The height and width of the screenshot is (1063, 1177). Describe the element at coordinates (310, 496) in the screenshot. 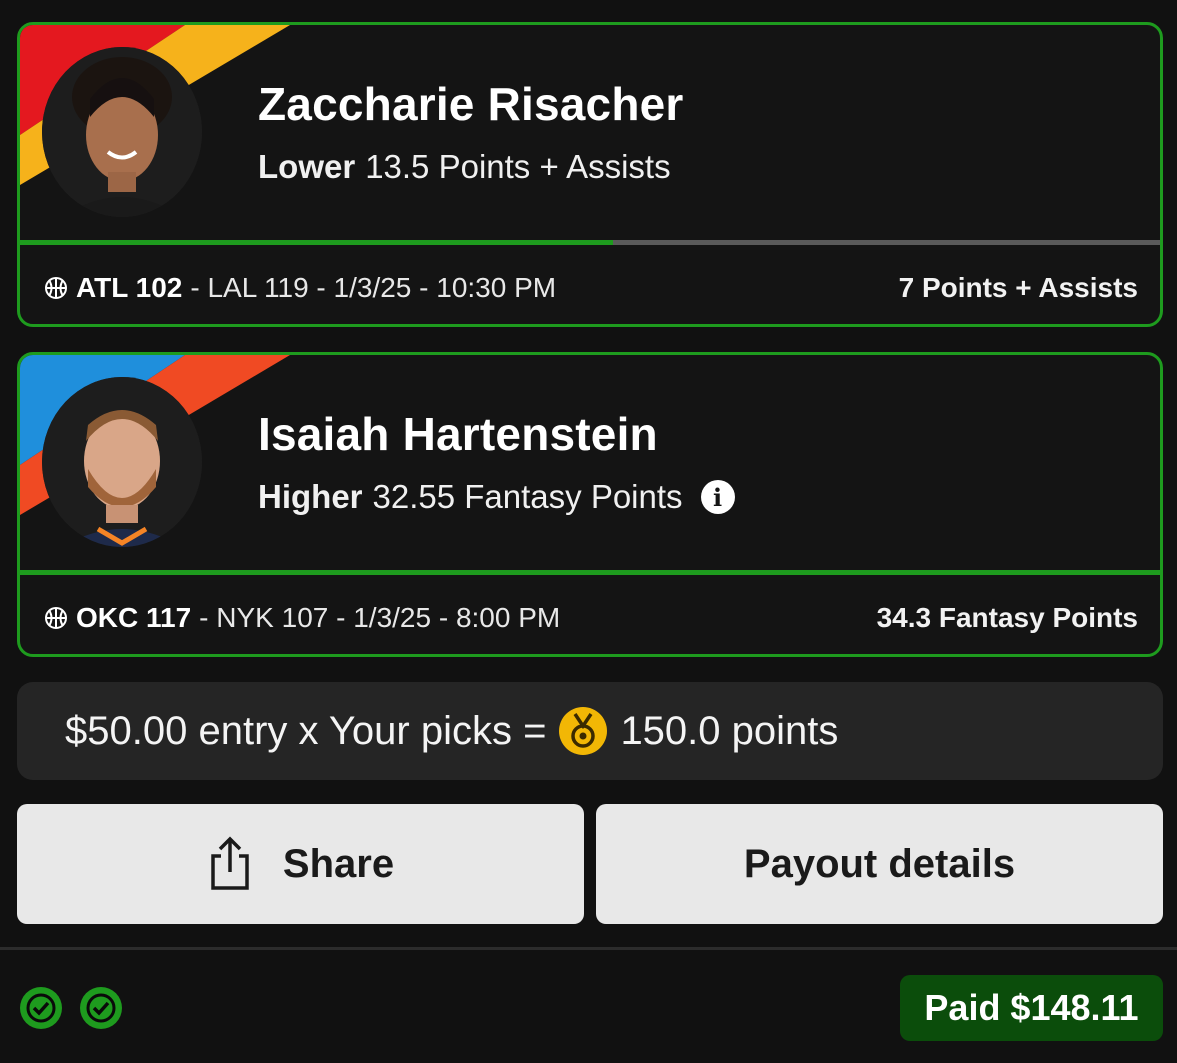

I see `pick-direction: Higher` at that location.